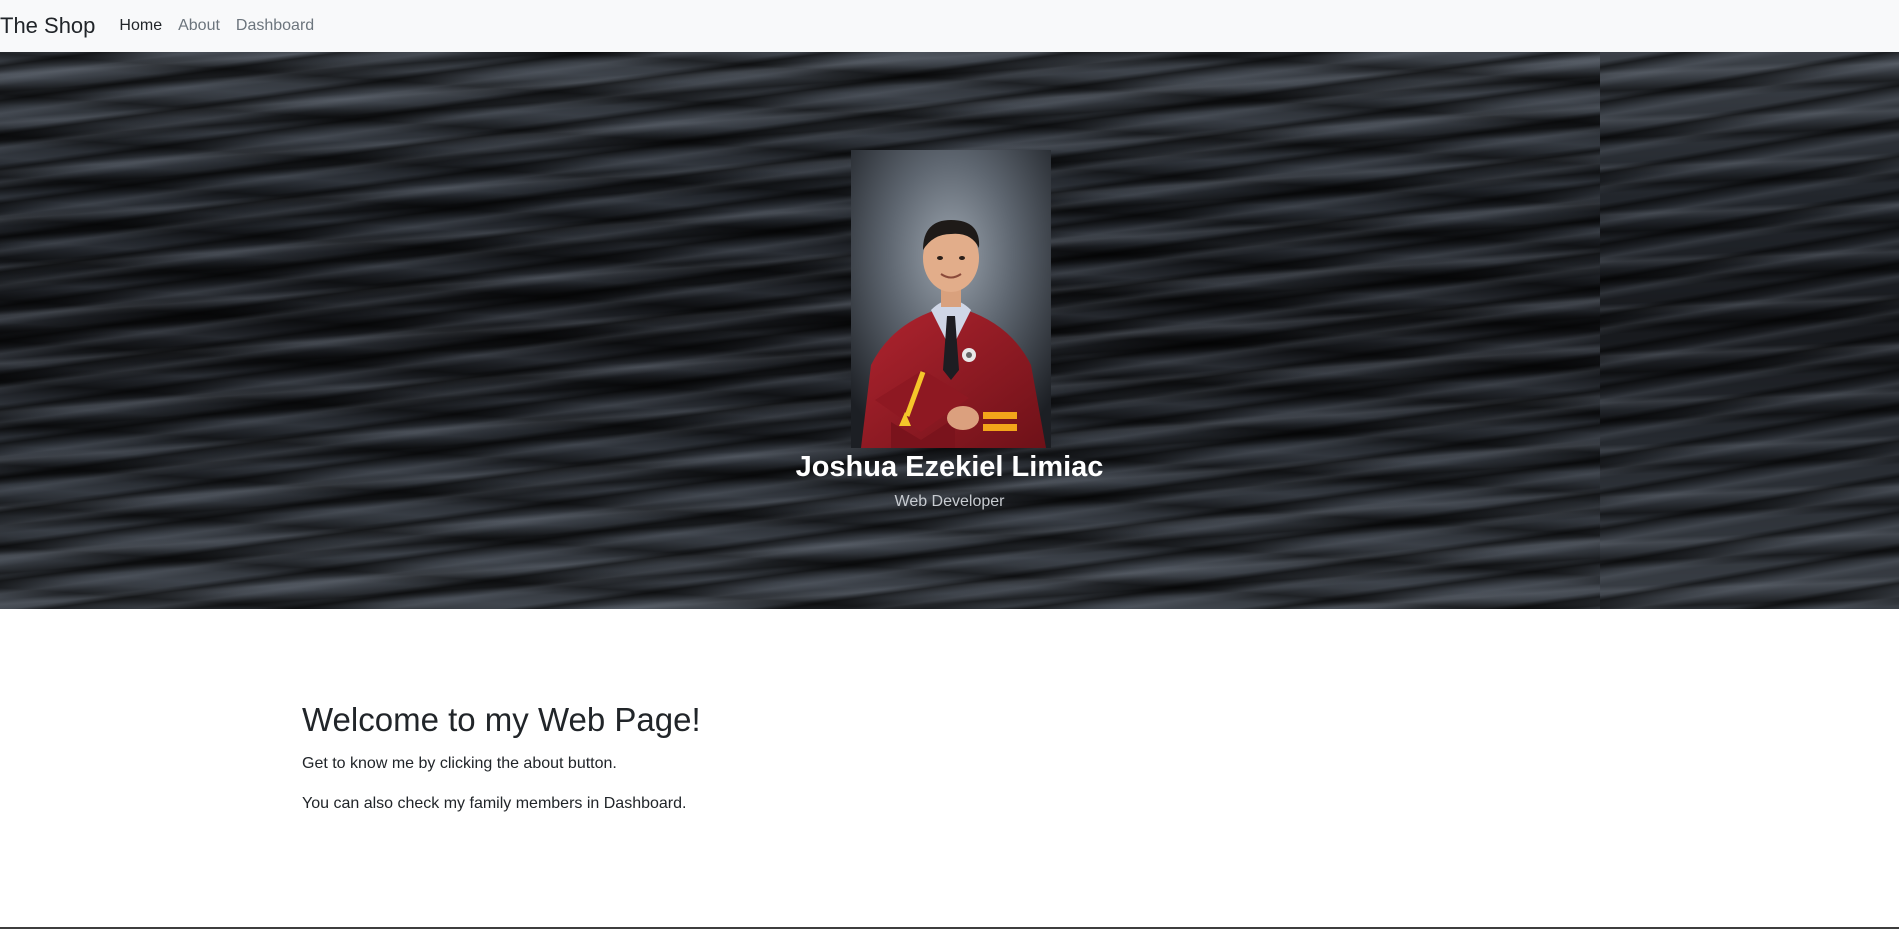  I want to click on water-background-repeat, so click(1749, 330).